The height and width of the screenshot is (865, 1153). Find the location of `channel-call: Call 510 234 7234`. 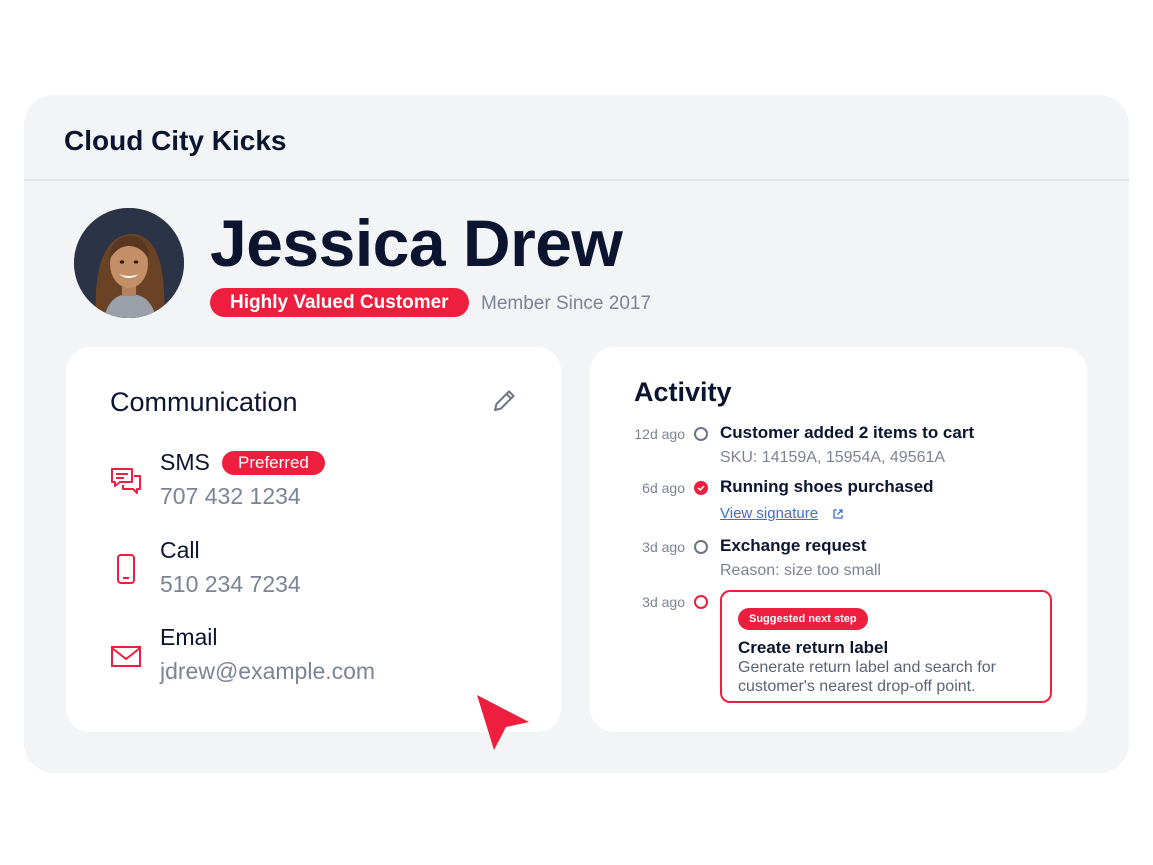

channel-call: Call 510 234 7234 is located at coordinates (320, 565).